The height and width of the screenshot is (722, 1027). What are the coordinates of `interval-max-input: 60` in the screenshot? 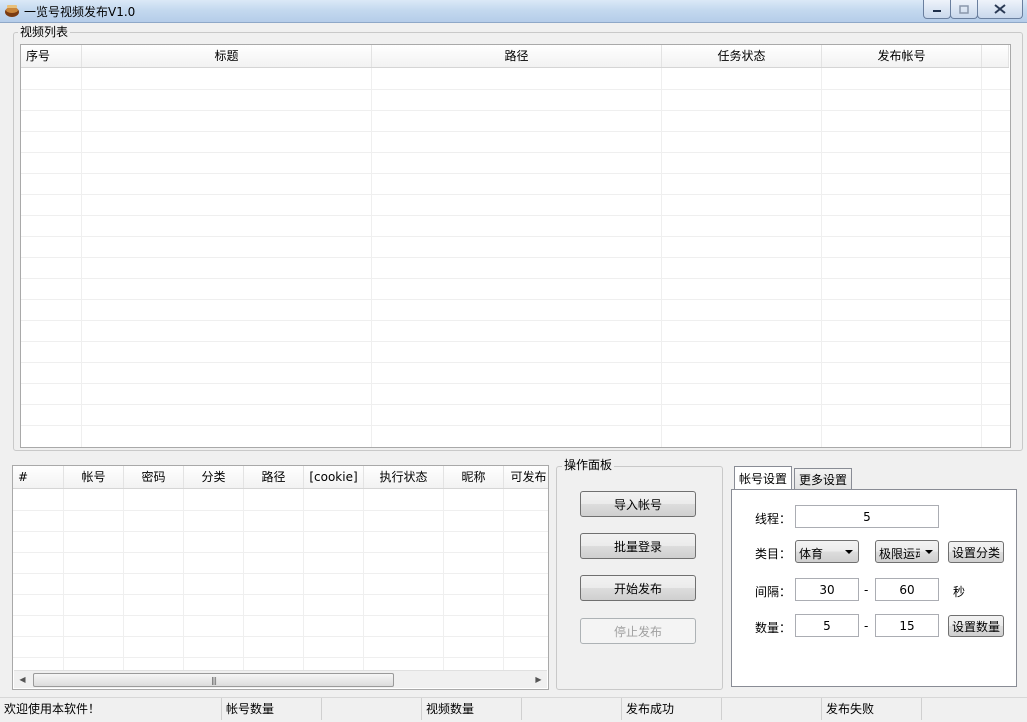 It's located at (907, 589).